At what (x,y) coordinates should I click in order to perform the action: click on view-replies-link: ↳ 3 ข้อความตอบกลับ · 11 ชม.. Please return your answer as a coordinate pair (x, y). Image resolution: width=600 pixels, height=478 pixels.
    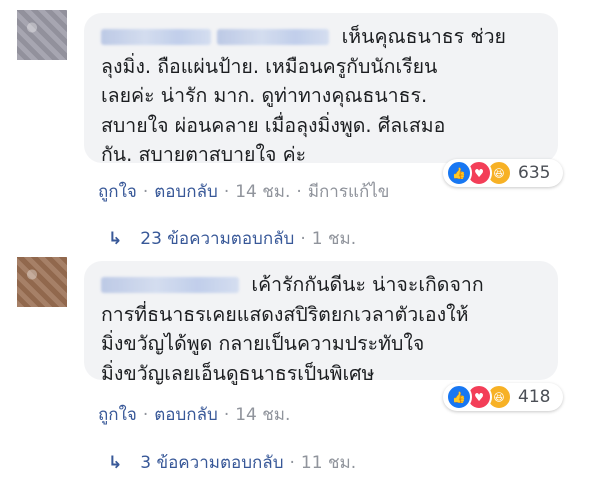
    Looking at the image, I should click on (232, 462).